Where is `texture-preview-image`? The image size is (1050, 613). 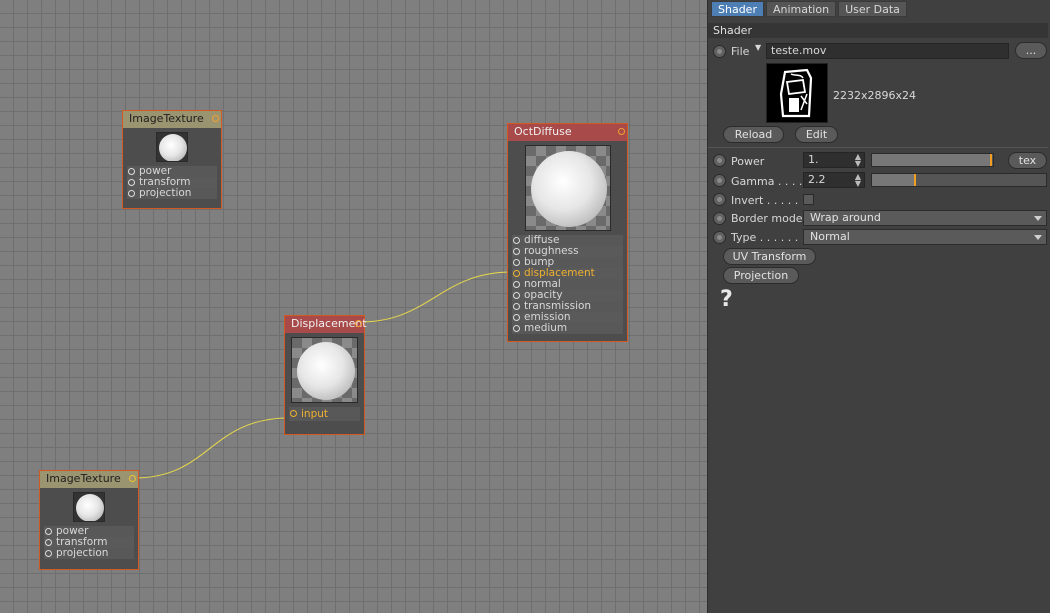 texture-preview-image is located at coordinates (797, 93).